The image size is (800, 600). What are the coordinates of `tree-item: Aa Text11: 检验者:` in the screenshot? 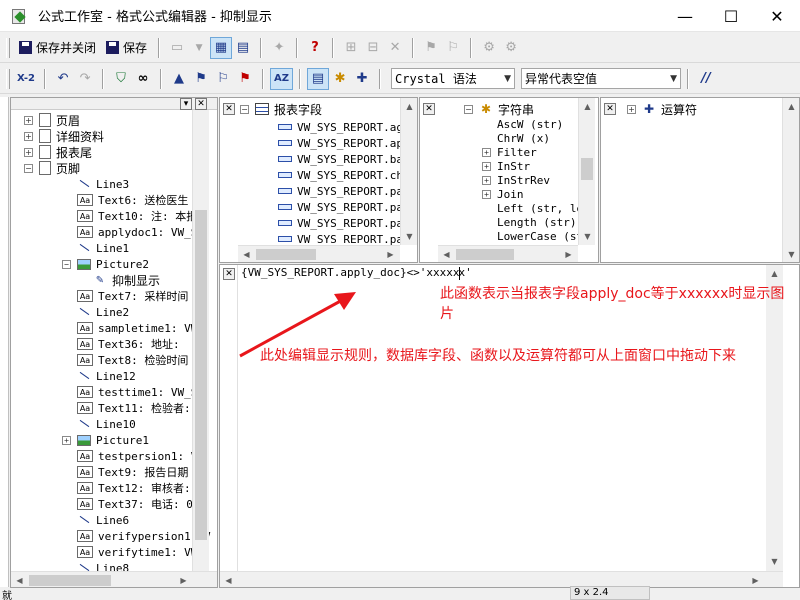 It's located at (134, 408).